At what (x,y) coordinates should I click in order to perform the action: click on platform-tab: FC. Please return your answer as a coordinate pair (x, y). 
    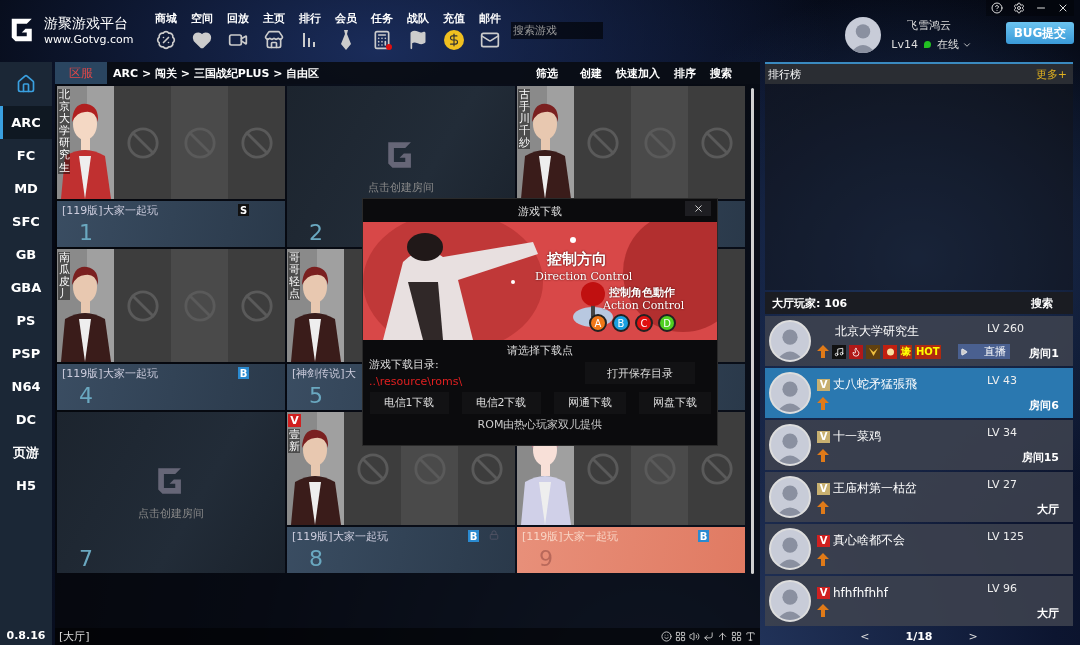
    Looking at the image, I should click on (26, 155).